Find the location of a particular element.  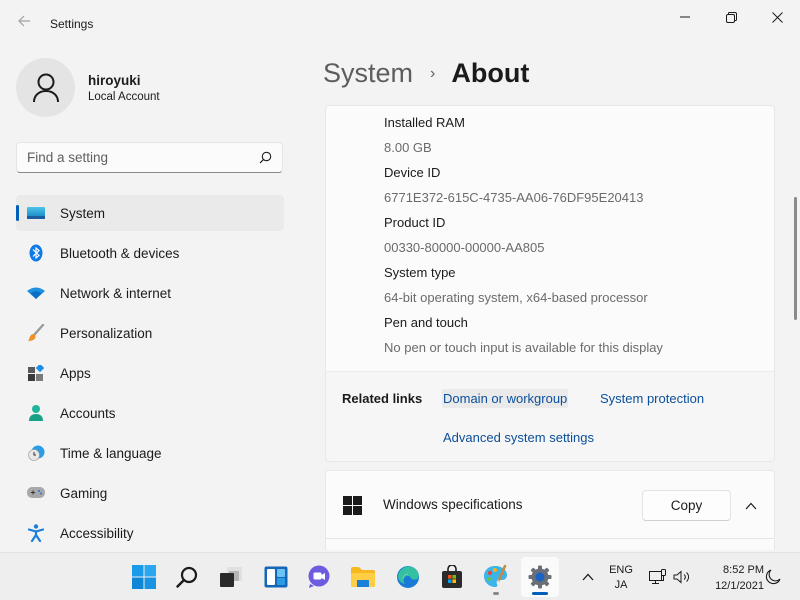

clock-time: 8:52 PM is located at coordinates (743, 570).